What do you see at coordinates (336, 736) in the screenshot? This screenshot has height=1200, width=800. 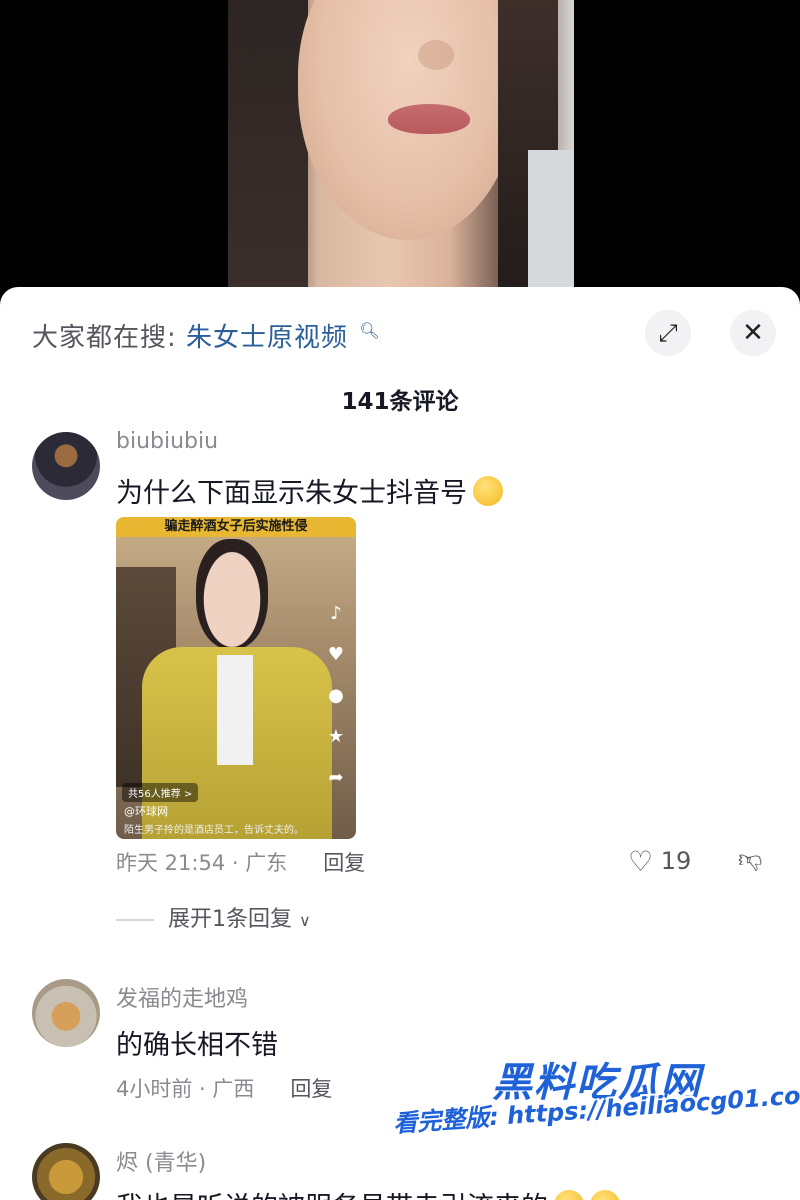 I see `star-icon: ★` at bounding box center [336, 736].